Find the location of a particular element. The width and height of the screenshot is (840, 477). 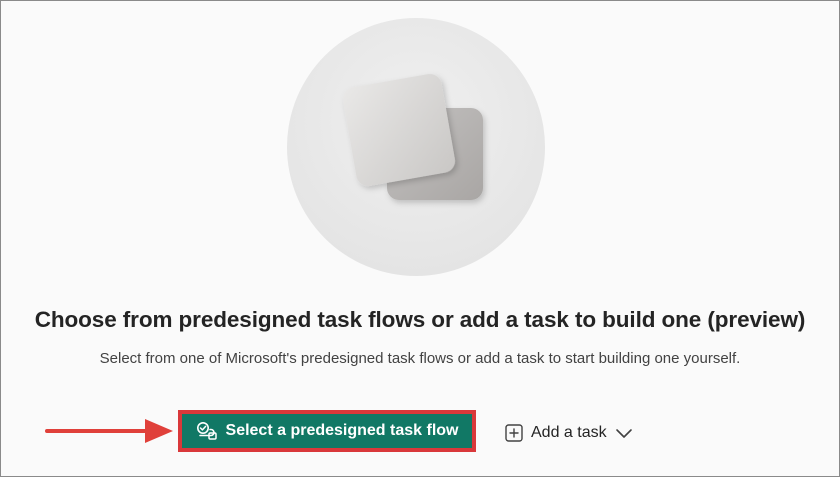

add-task-label: Add a task is located at coordinates (569, 432).